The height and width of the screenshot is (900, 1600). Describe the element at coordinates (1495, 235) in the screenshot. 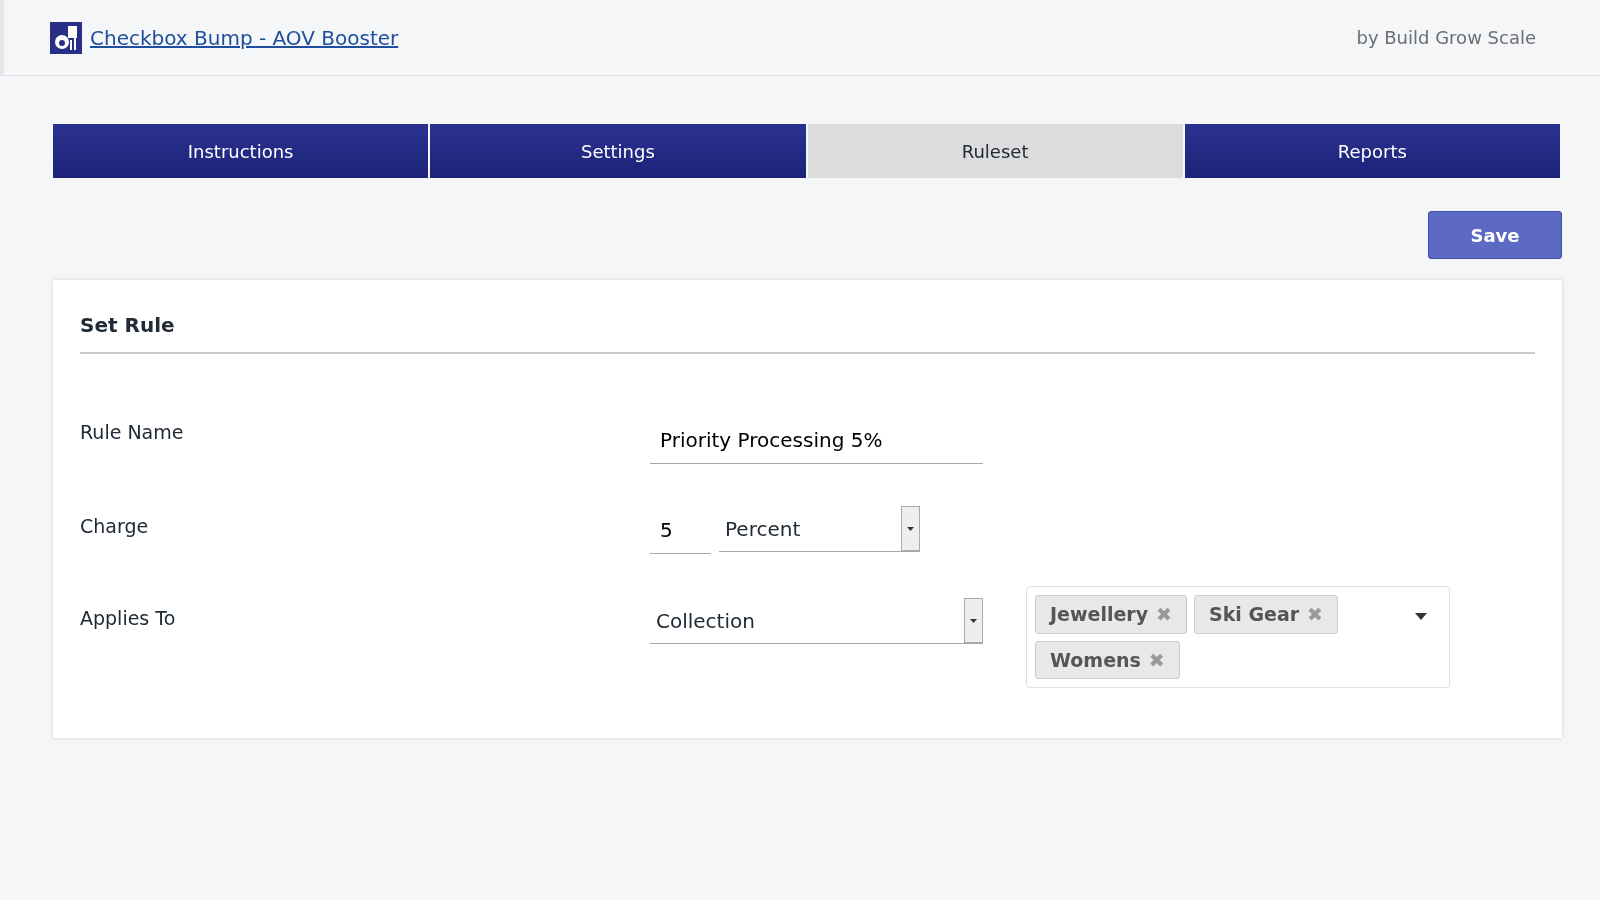

I see `save-button: Save` at that location.